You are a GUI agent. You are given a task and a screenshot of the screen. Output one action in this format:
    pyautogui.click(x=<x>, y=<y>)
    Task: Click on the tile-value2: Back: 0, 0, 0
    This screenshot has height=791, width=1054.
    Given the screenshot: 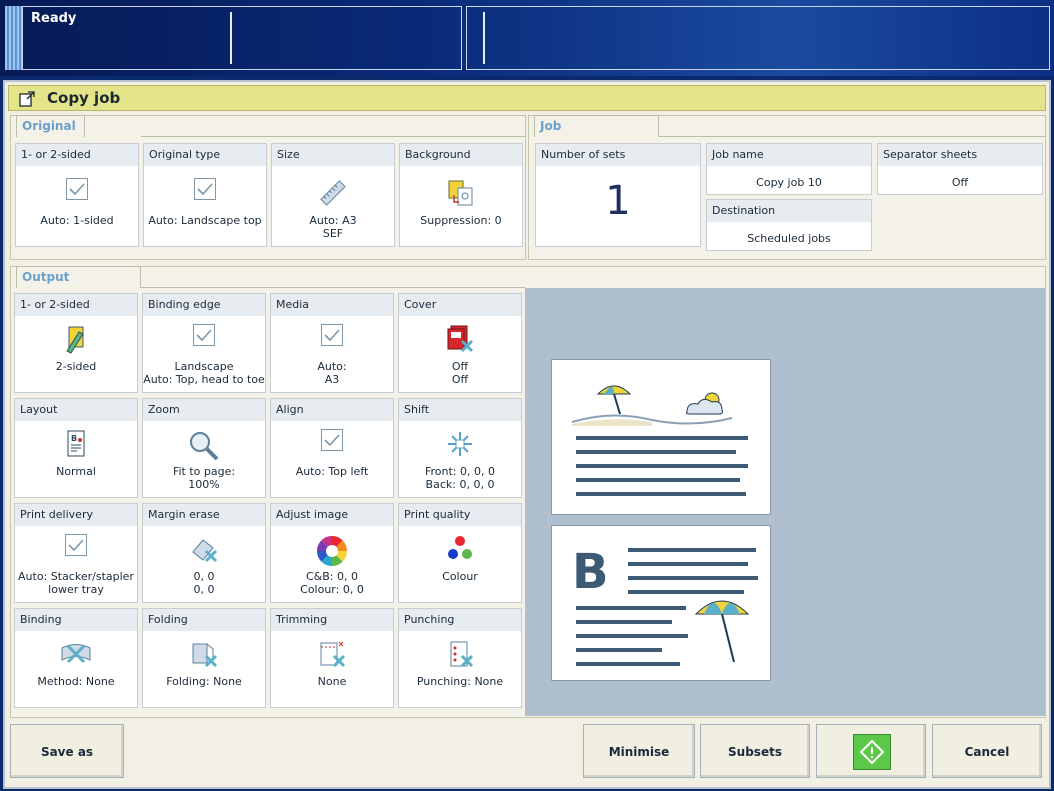 What is the action you would take?
    pyautogui.click(x=460, y=484)
    